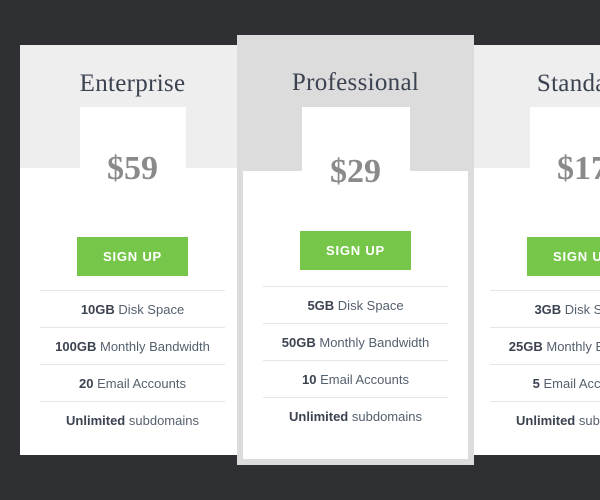 This screenshot has width=600, height=500. I want to click on feature-value: 10, so click(309, 379).